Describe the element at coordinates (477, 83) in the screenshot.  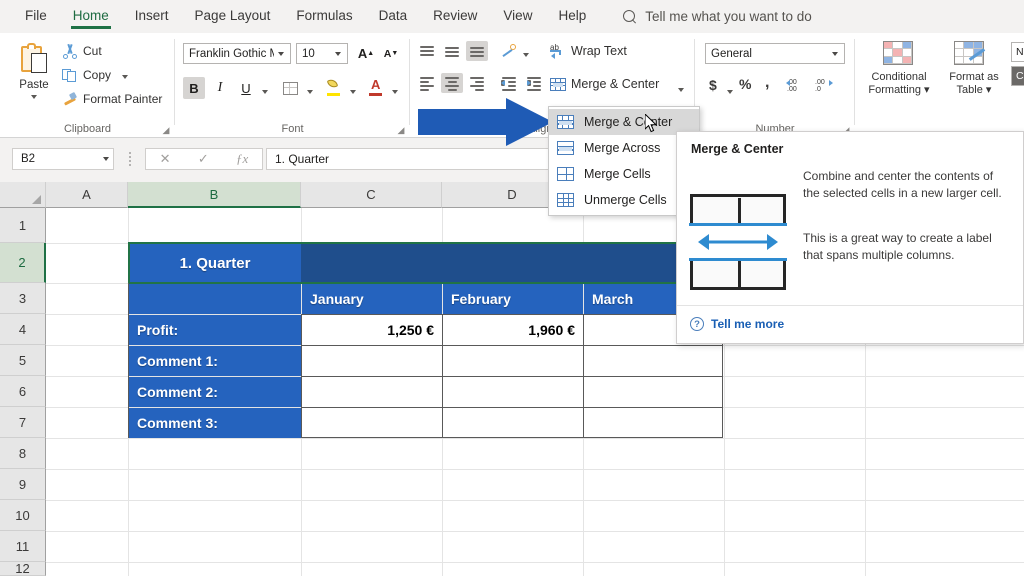
I see `align-right-button` at that location.